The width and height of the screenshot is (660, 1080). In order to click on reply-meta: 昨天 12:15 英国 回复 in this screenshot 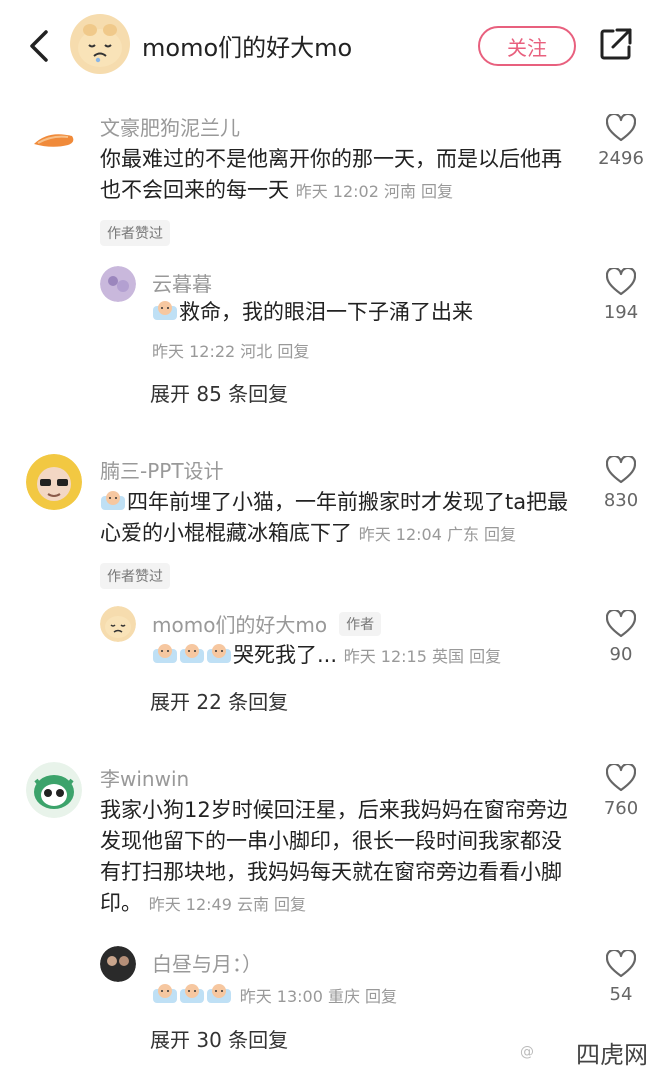, I will do `click(422, 656)`.